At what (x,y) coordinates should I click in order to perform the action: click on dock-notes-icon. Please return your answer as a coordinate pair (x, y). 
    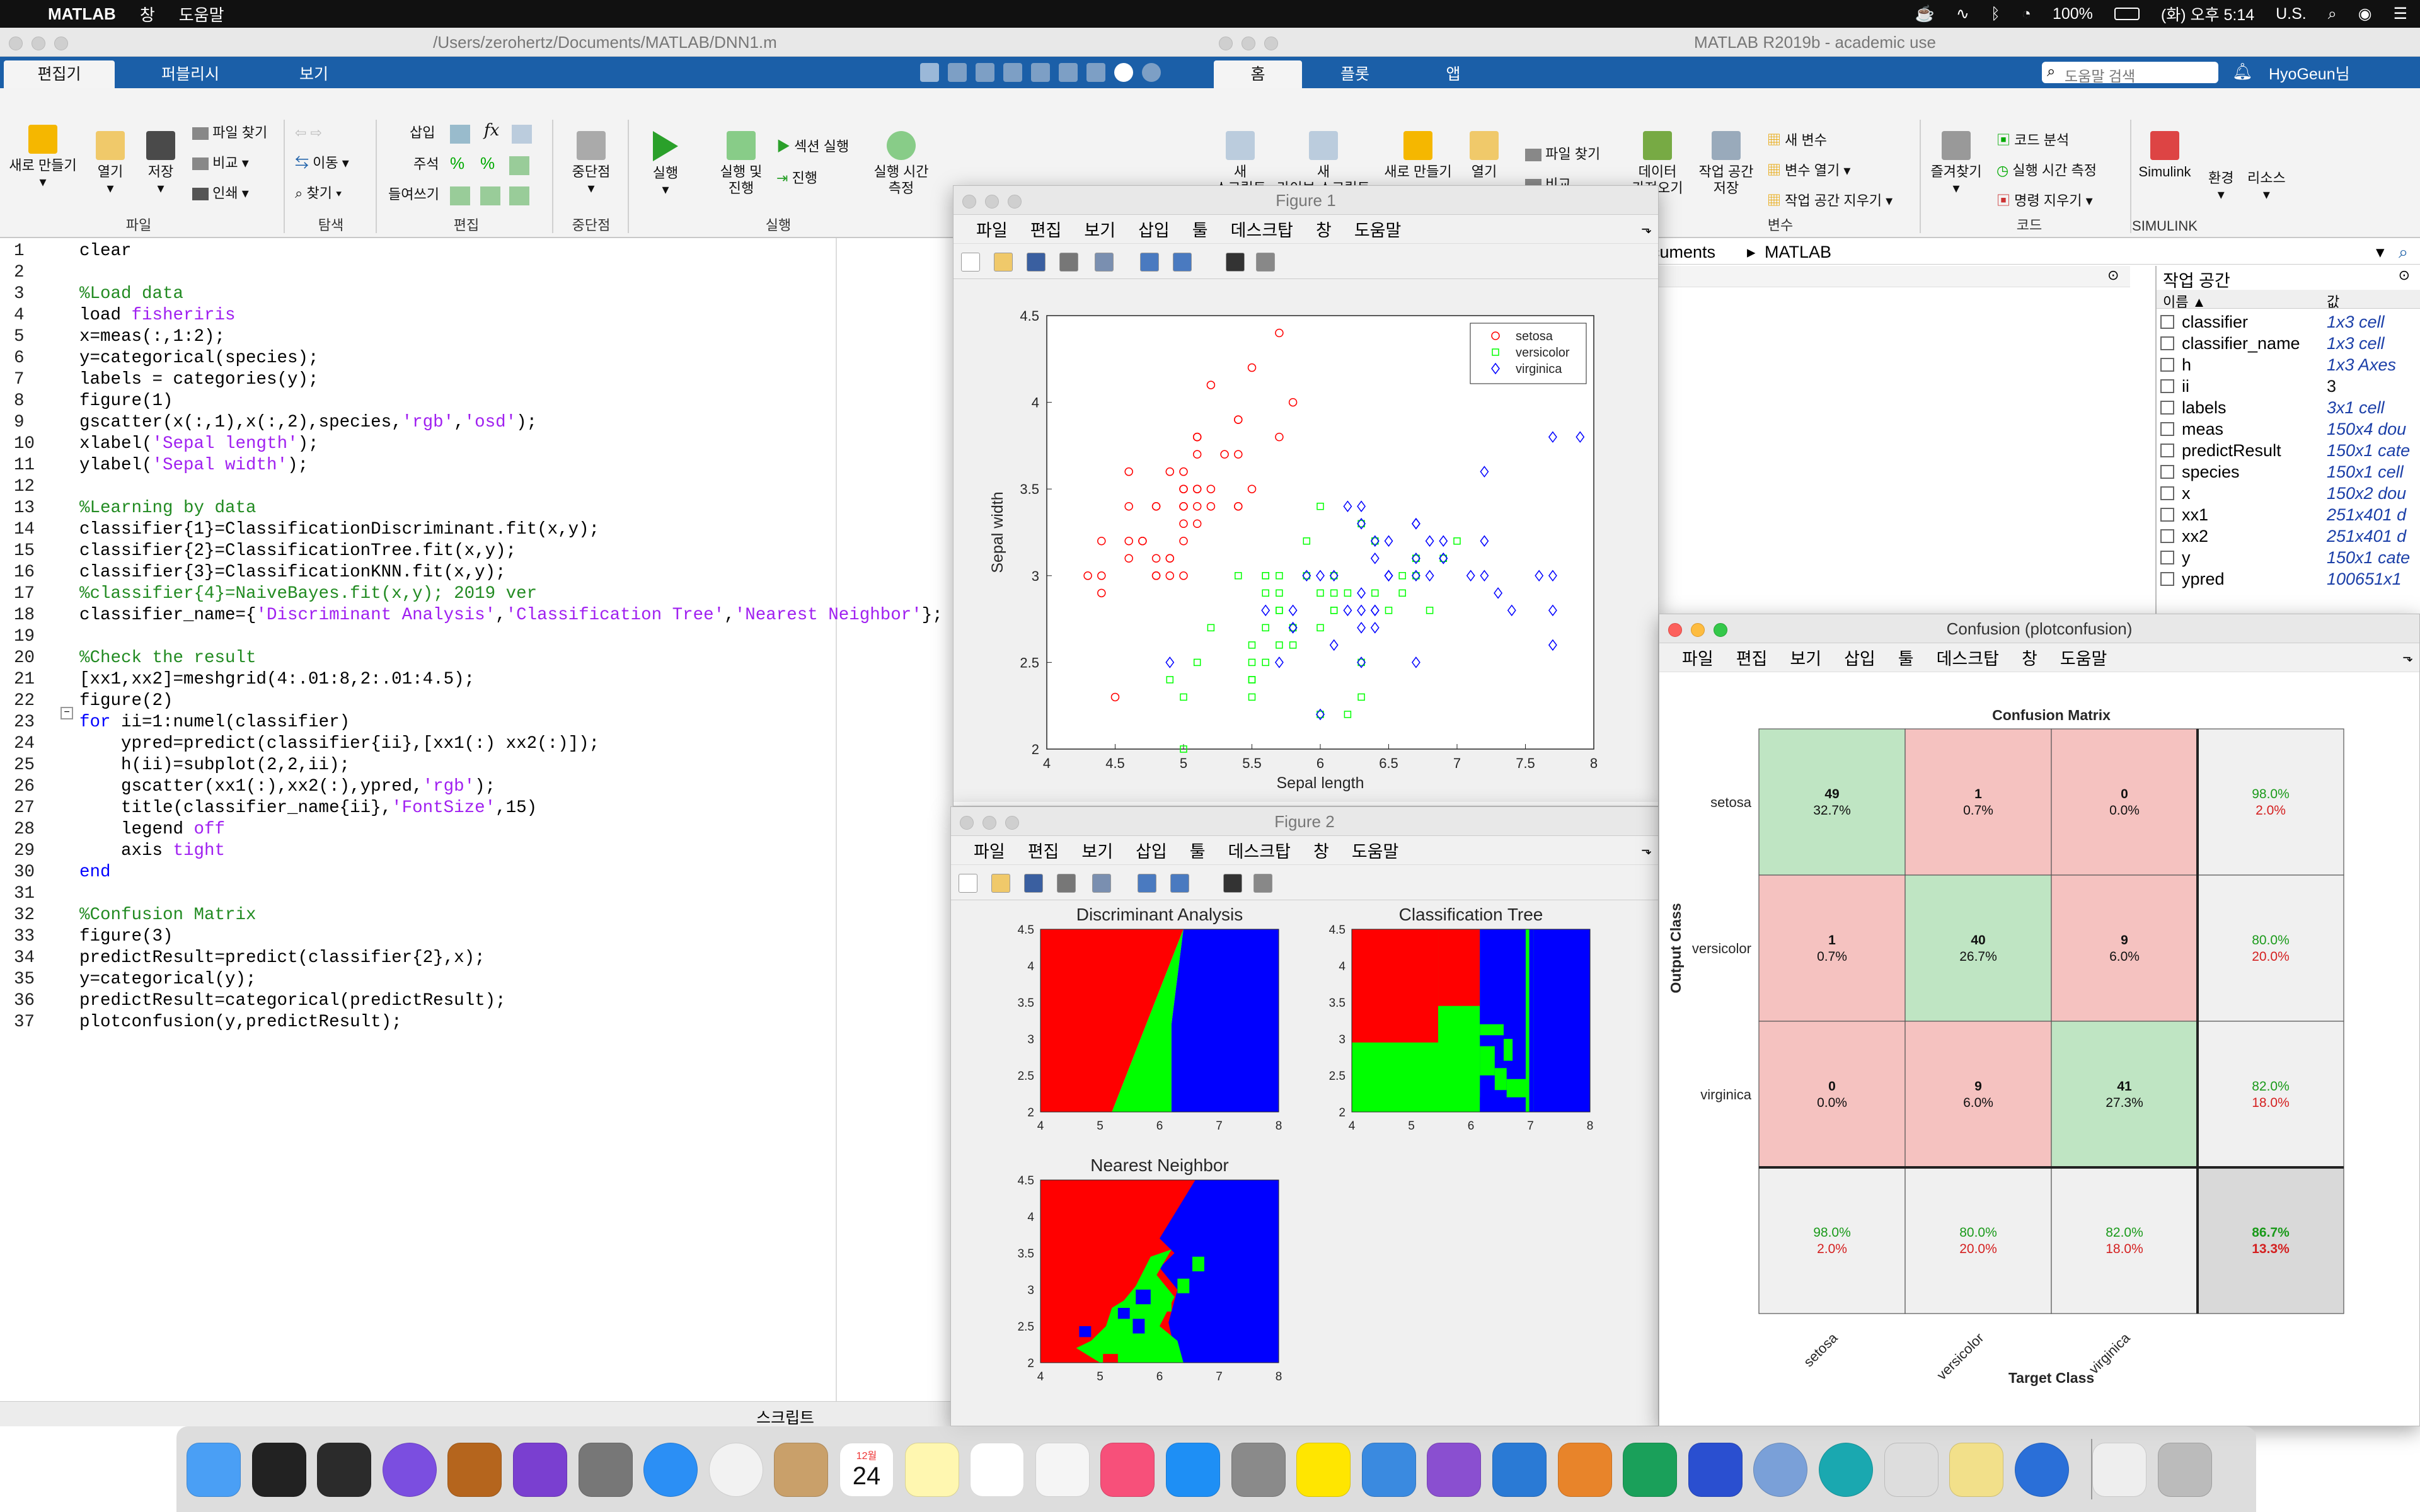
    Looking at the image, I should click on (931, 1470).